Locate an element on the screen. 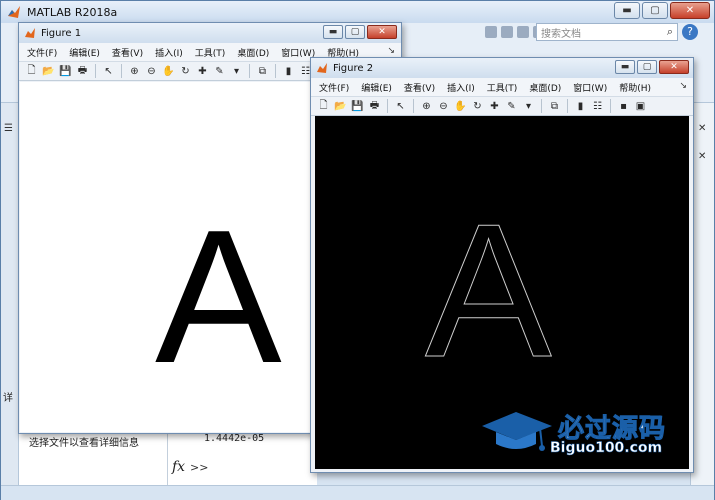 The width and height of the screenshot is (715, 500). legend-icon: ☷ is located at coordinates (597, 106).